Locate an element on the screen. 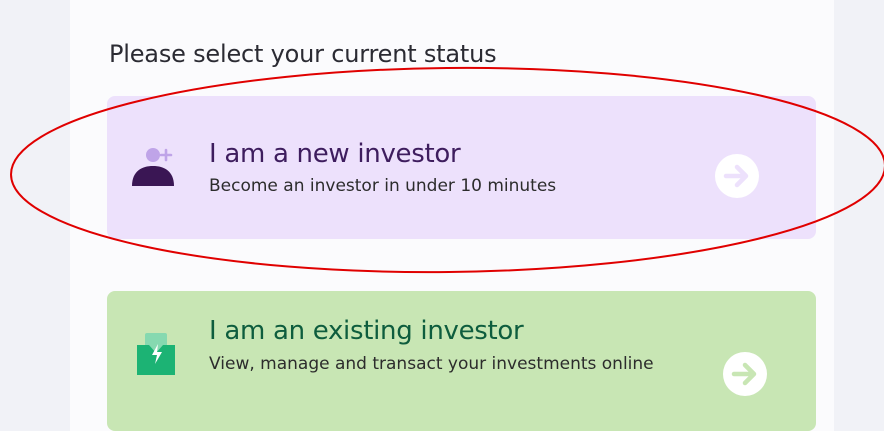  option-title: I am a new investor is located at coordinates (335, 154).